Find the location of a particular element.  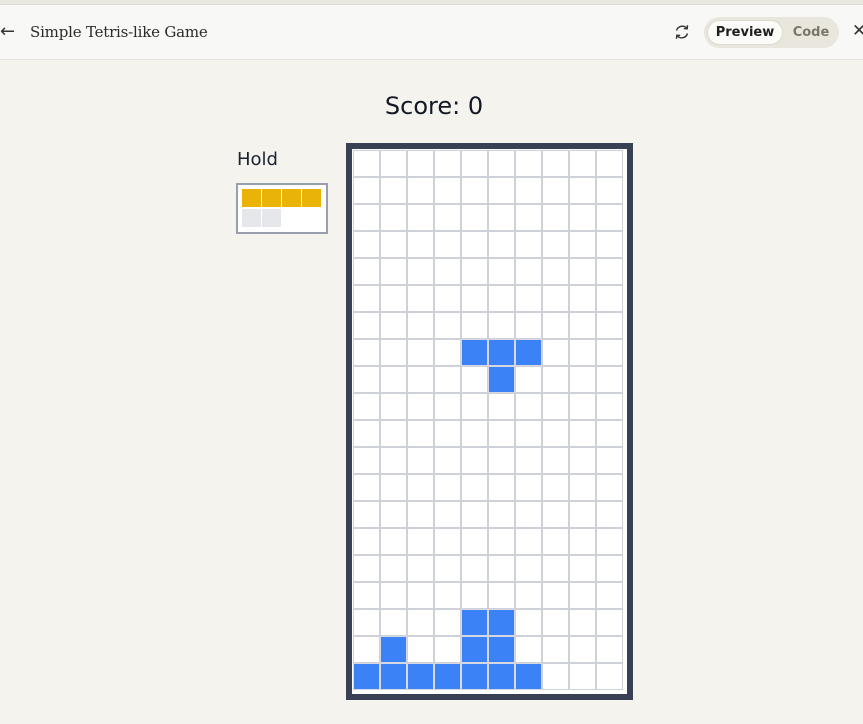

hold-cell-empty is located at coordinates (251, 218).